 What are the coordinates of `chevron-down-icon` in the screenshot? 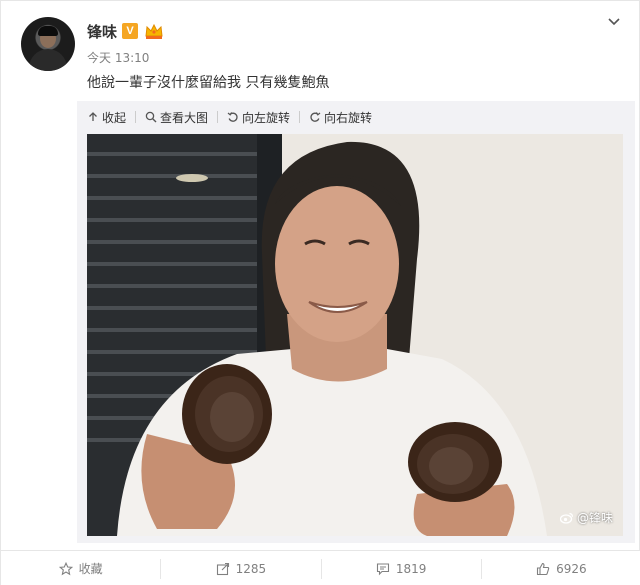 It's located at (614, 22).